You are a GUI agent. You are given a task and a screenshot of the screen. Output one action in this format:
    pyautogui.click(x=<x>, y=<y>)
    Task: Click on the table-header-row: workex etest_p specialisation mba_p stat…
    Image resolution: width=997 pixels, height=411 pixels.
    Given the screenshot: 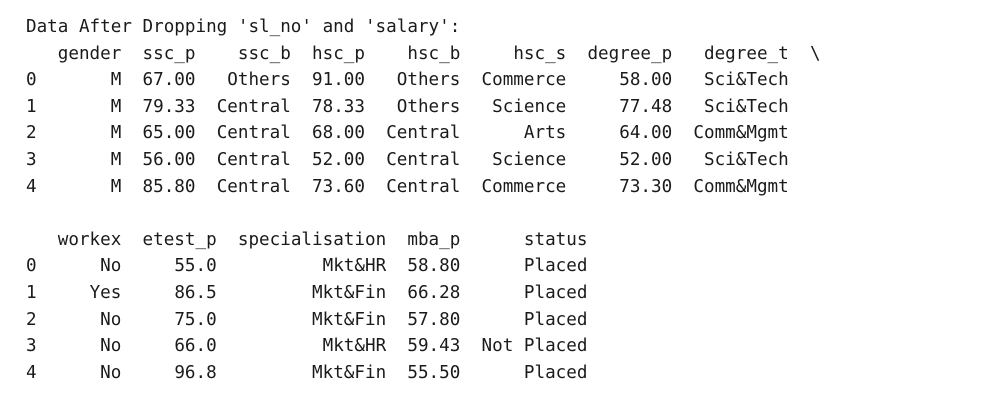 What is the action you would take?
    pyautogui.click(x=423, y=240)
    